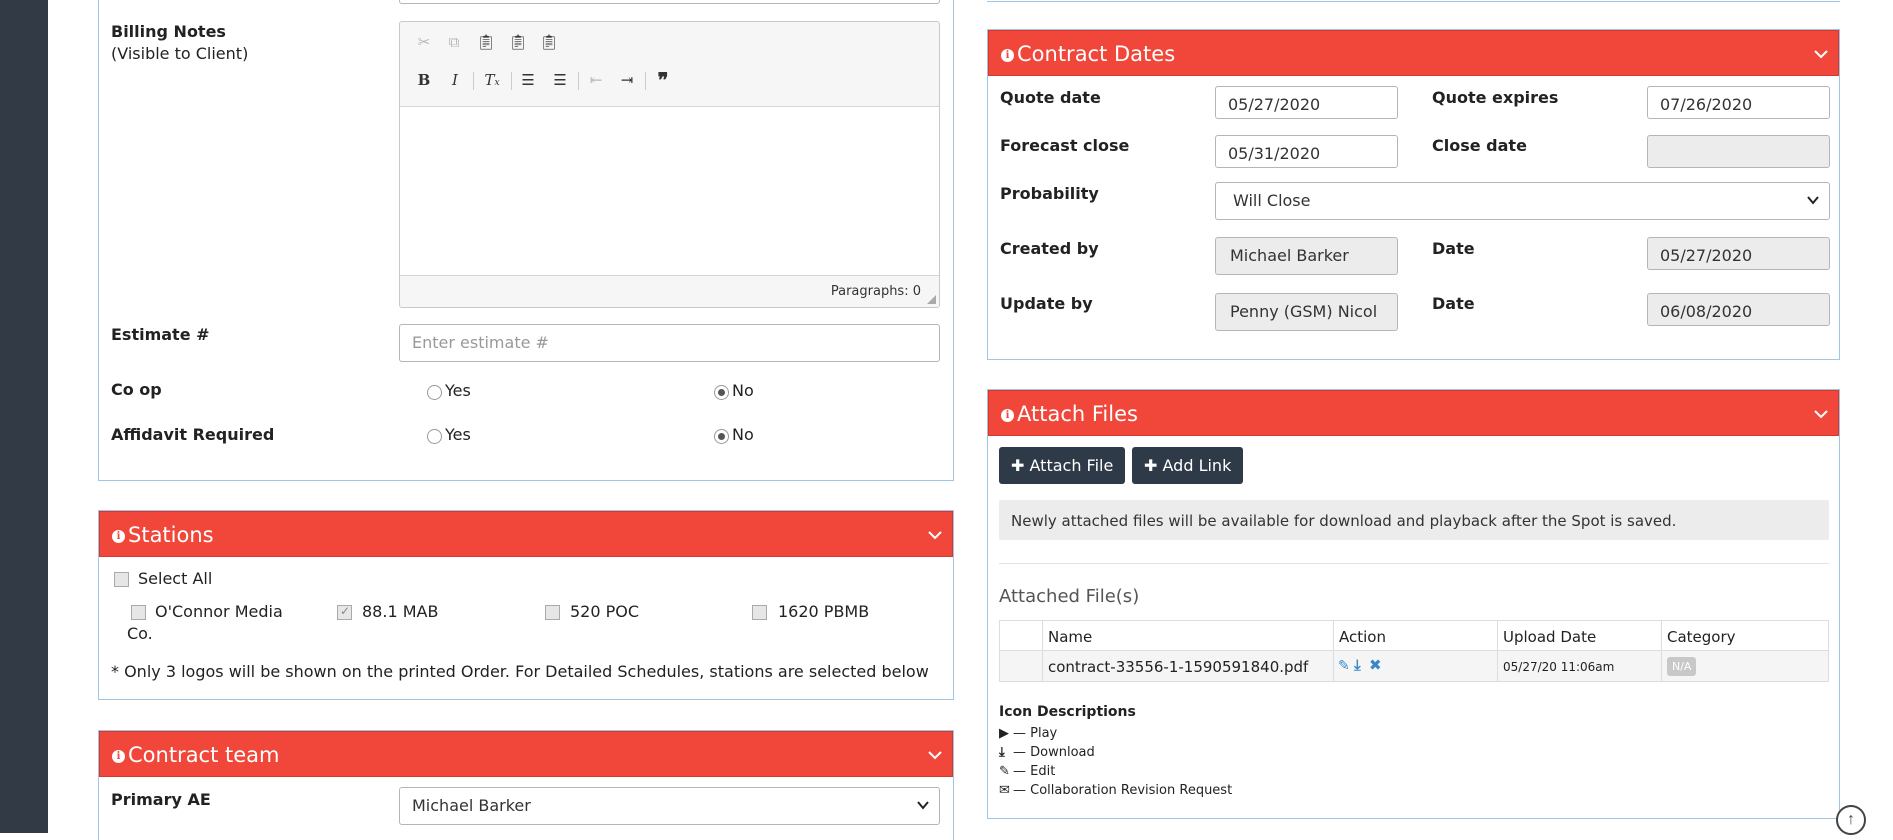  What do you see at coordinates (24, 416) in the screenshot?
I see `left-sidebar` at bounding box center [24, 416].